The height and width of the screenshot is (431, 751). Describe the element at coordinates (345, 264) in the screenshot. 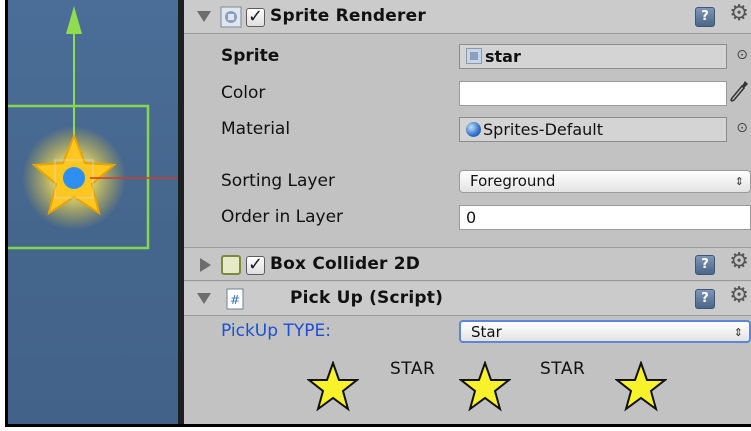

I see `box-collider-title: Box Collider 2D` at that location.